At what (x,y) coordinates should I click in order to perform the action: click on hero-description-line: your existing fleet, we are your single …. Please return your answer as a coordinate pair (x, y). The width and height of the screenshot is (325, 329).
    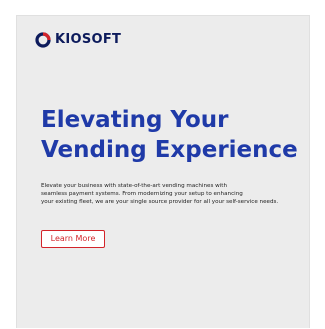
    Looking at the image, I should click on (160, 202).